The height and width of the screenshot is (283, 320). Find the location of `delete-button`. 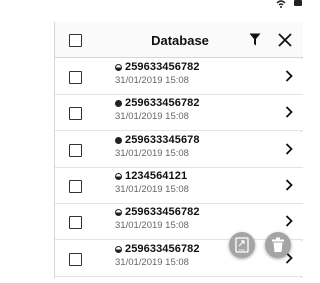

delete-button is located at coordinates (278, 245).